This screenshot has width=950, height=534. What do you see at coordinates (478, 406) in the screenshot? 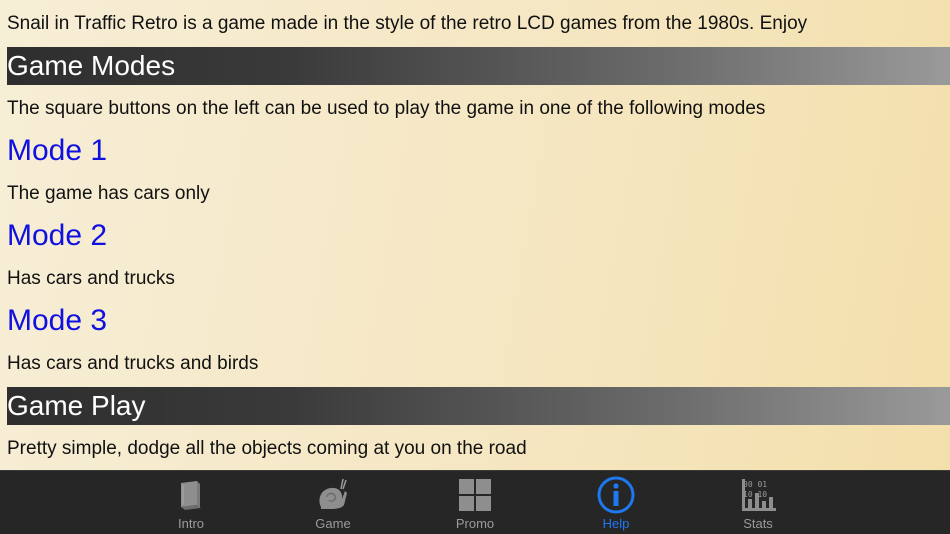
I see `section-header-game-play: Game Play` at bounding box center [478, 406].